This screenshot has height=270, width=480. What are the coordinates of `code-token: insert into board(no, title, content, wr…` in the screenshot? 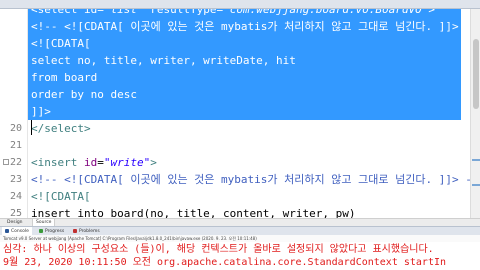 It's located at (193, 212).